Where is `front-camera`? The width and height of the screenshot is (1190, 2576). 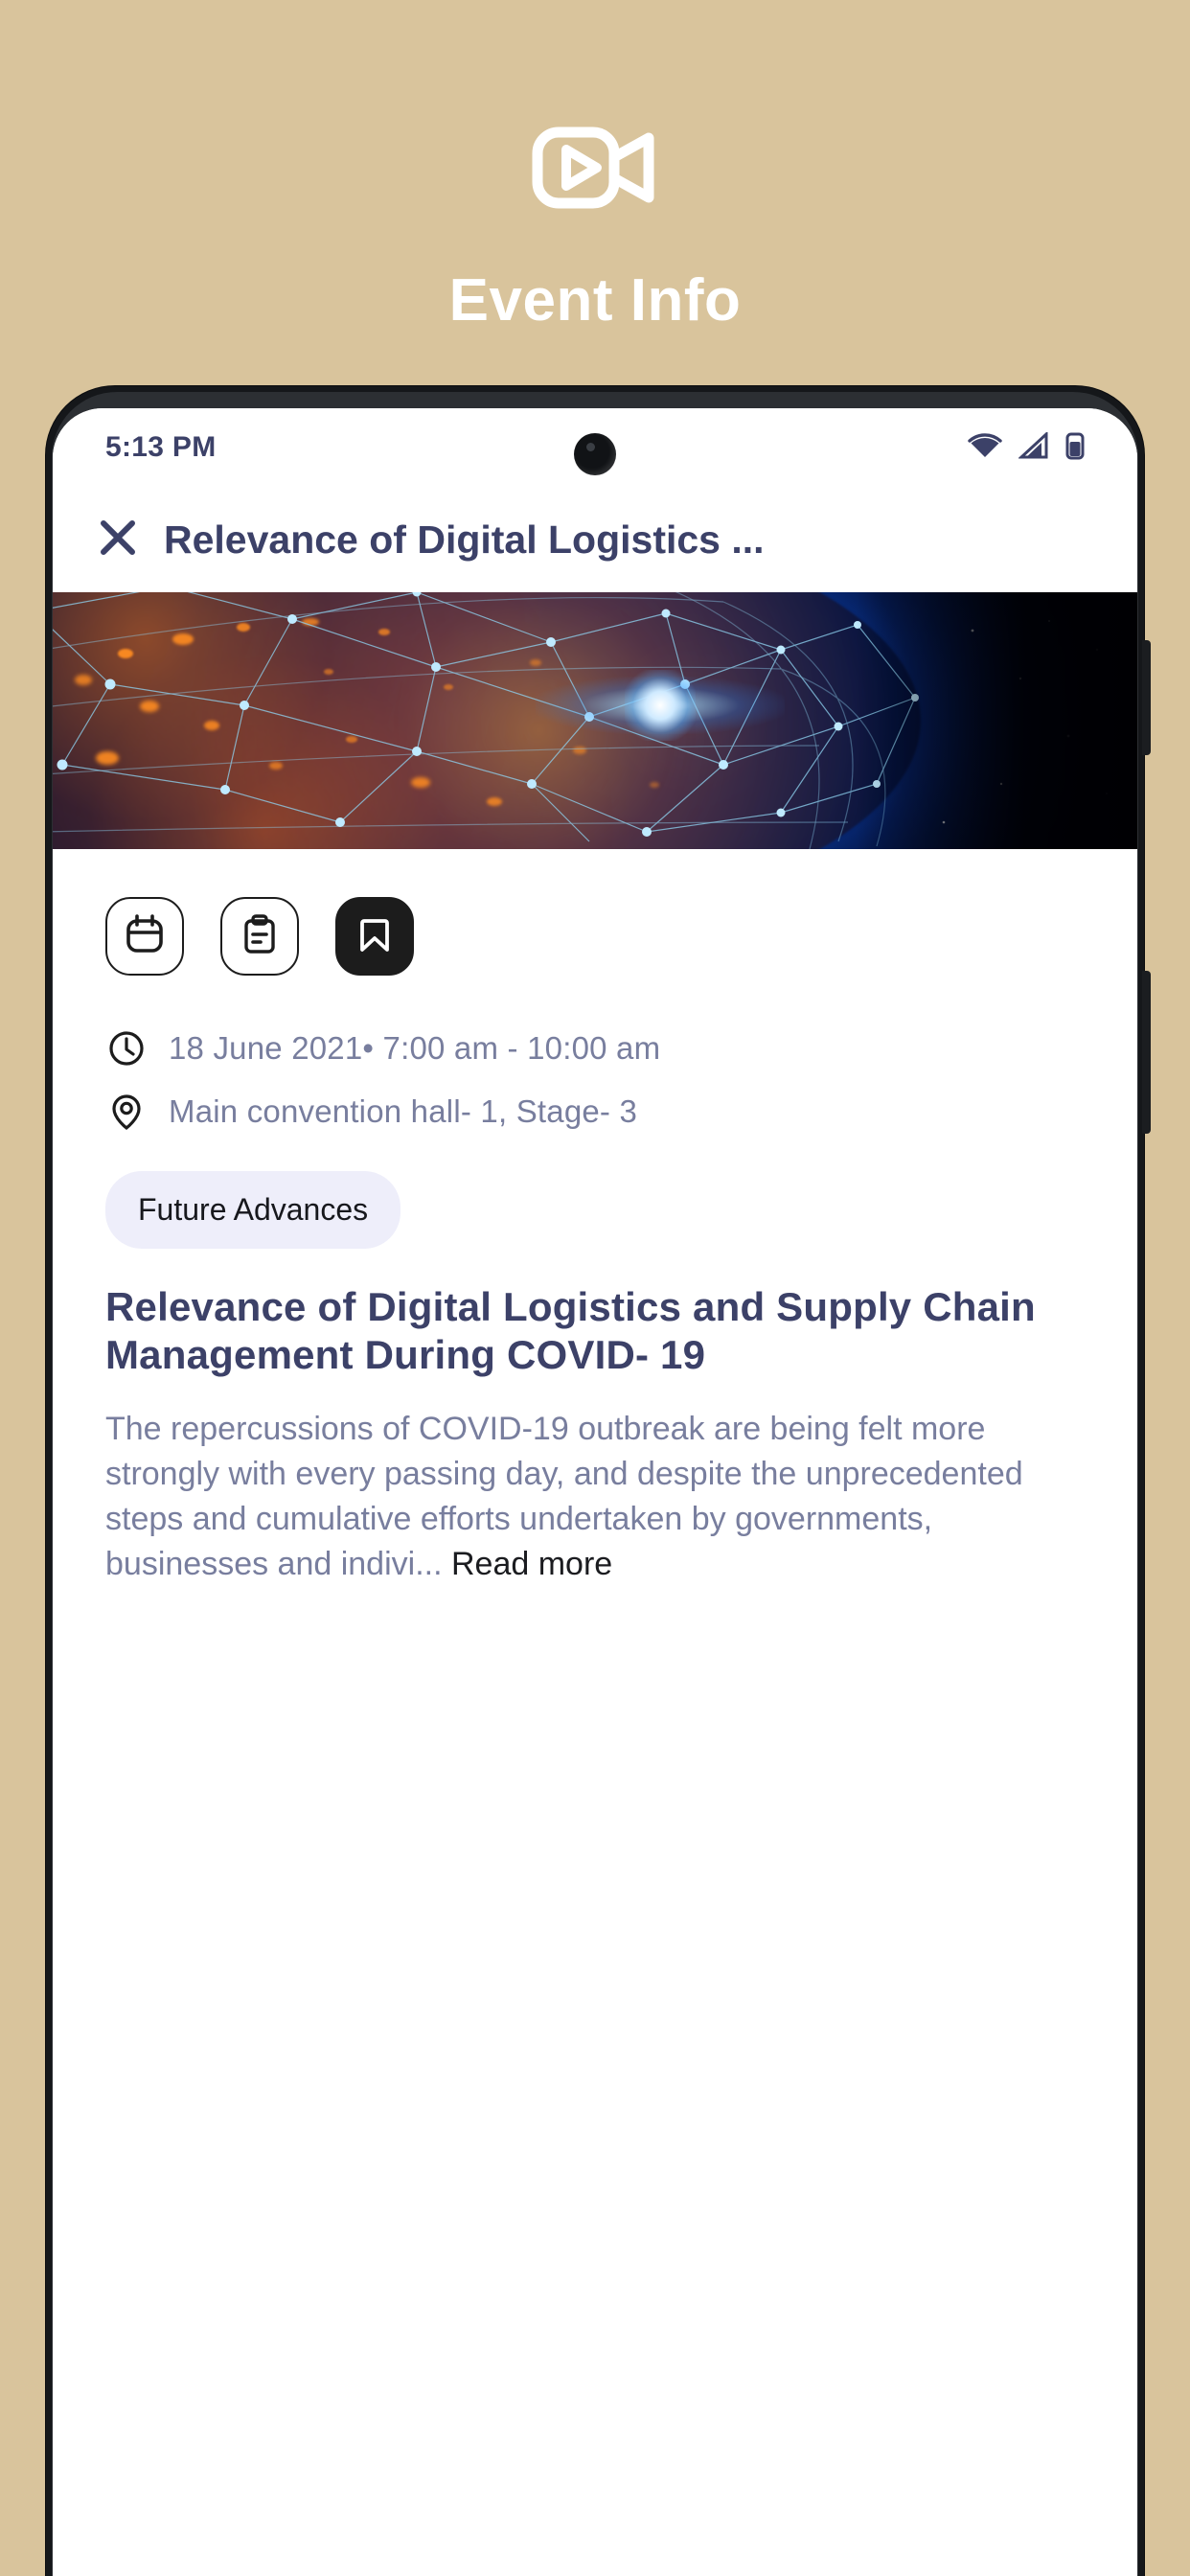
front-camera is located at coordinates (595, 454).